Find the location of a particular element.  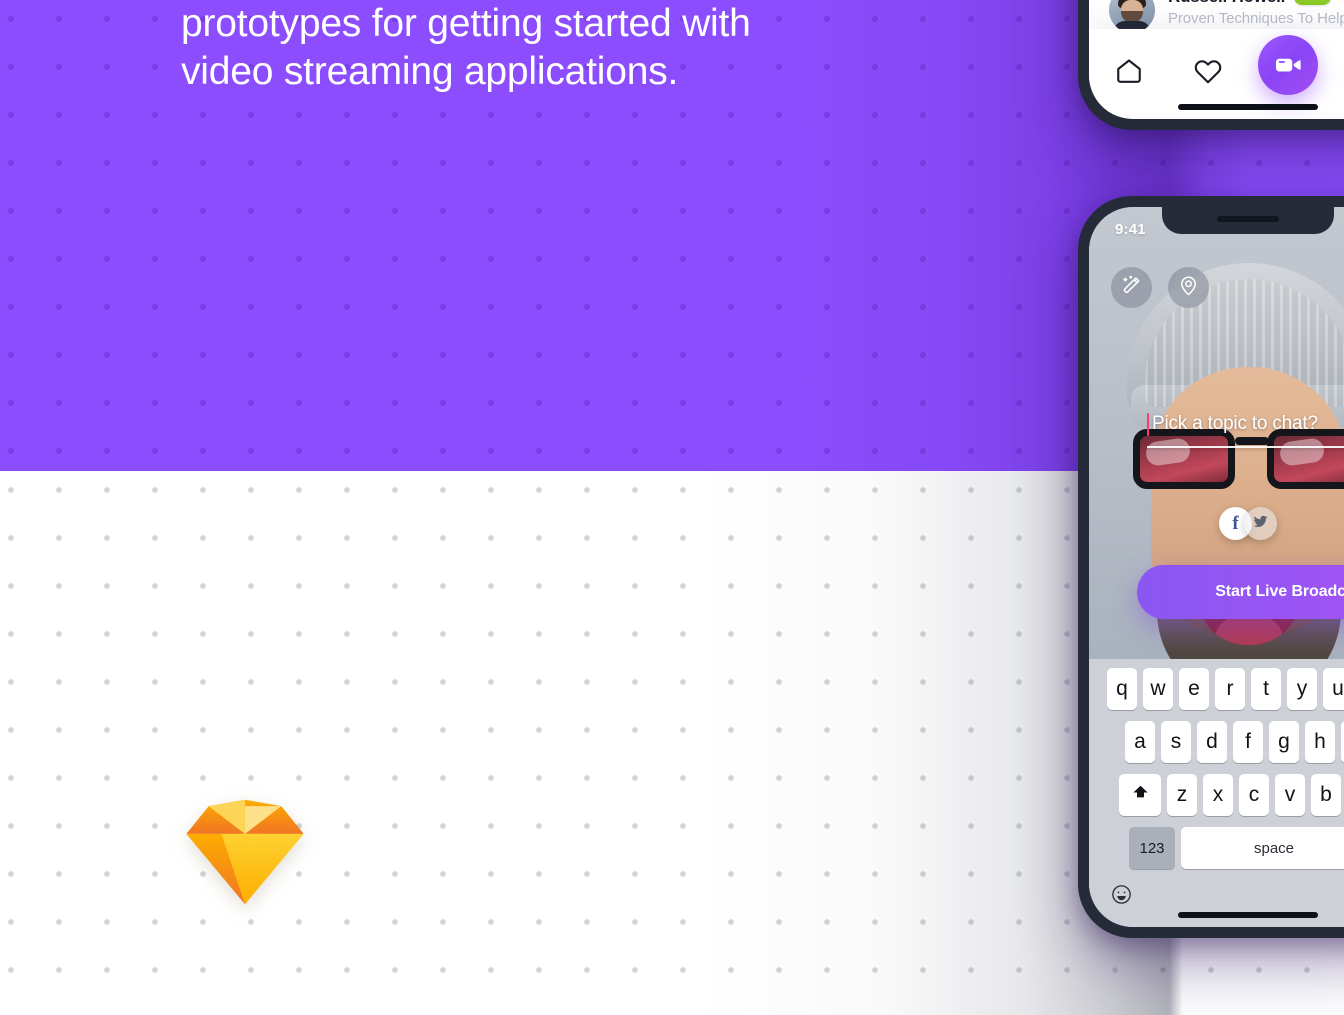

key-v: v is located at coordinates (1290, 795).